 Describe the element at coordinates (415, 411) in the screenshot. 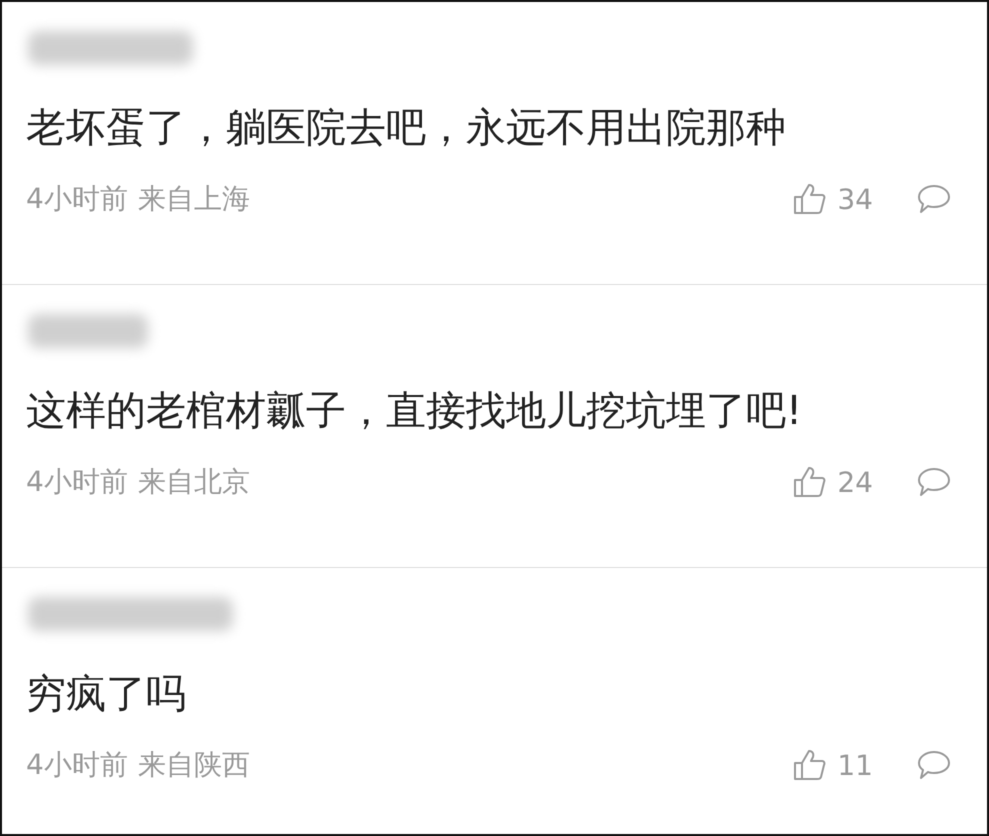

I see `comment-text: 这样的老棺材瓤子，直接找地儿挖坑埋了吧!` at that location.